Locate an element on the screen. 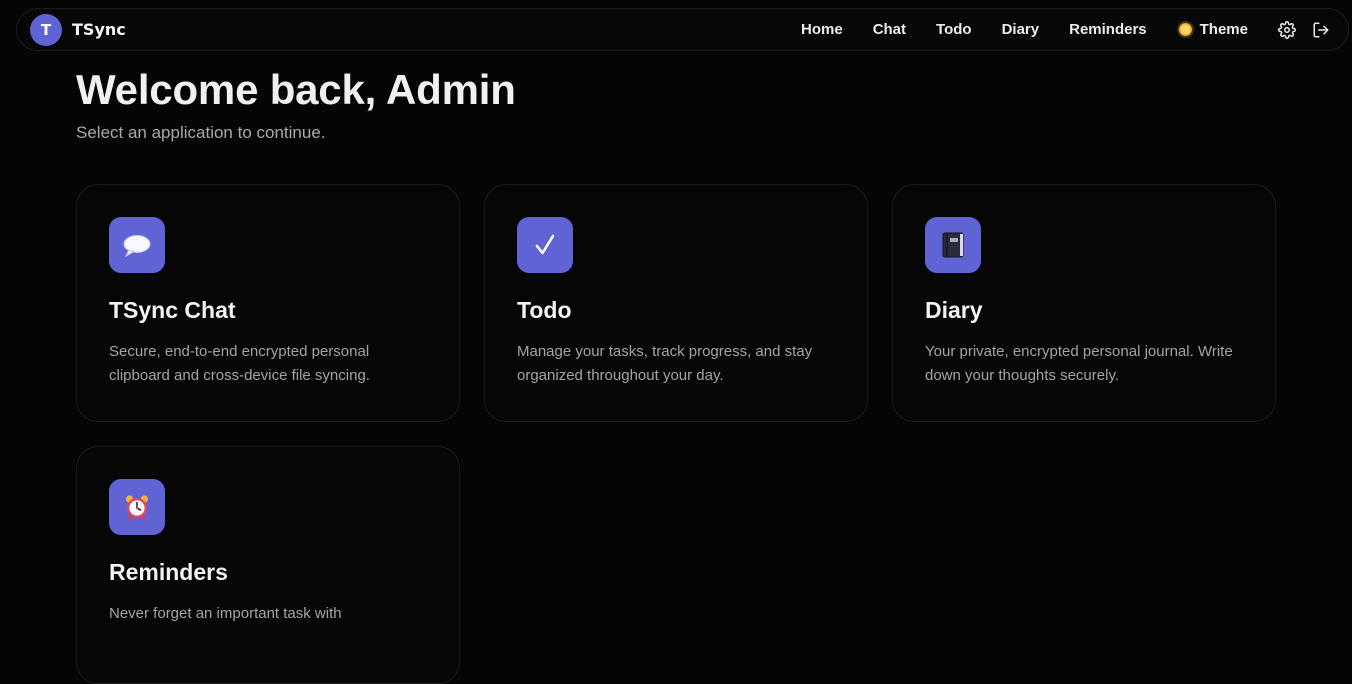 The image size is (1352, 684). brand-name: TSync is located at coordinates (99, 29).